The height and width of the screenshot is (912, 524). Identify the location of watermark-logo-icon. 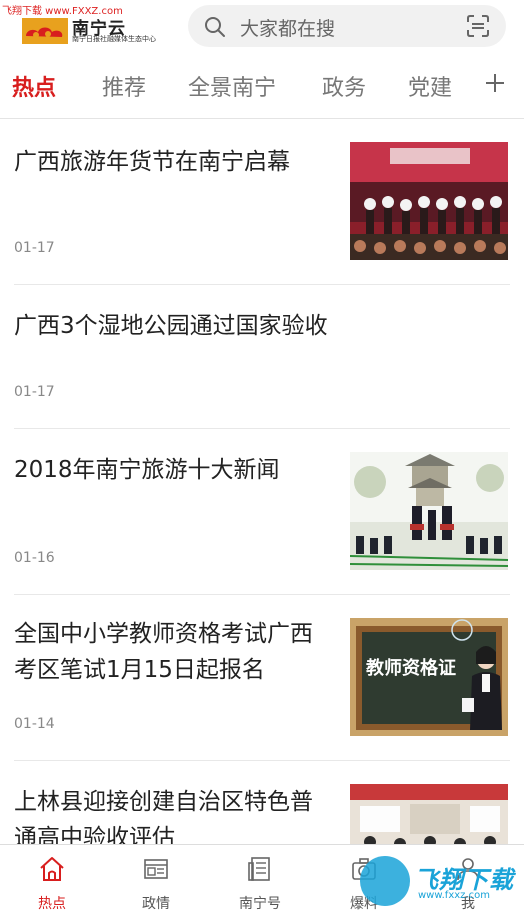
(385, 881).